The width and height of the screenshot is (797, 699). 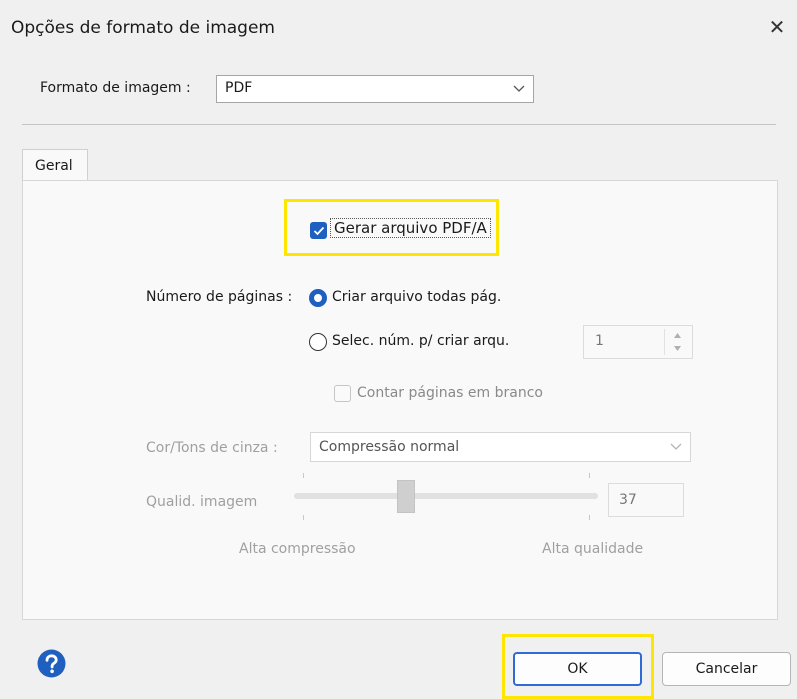 What do you see at coordinates (389, 447) in the screenshot?
I see `color-select-value: Compressão normal` at bounding box center [389, 447].